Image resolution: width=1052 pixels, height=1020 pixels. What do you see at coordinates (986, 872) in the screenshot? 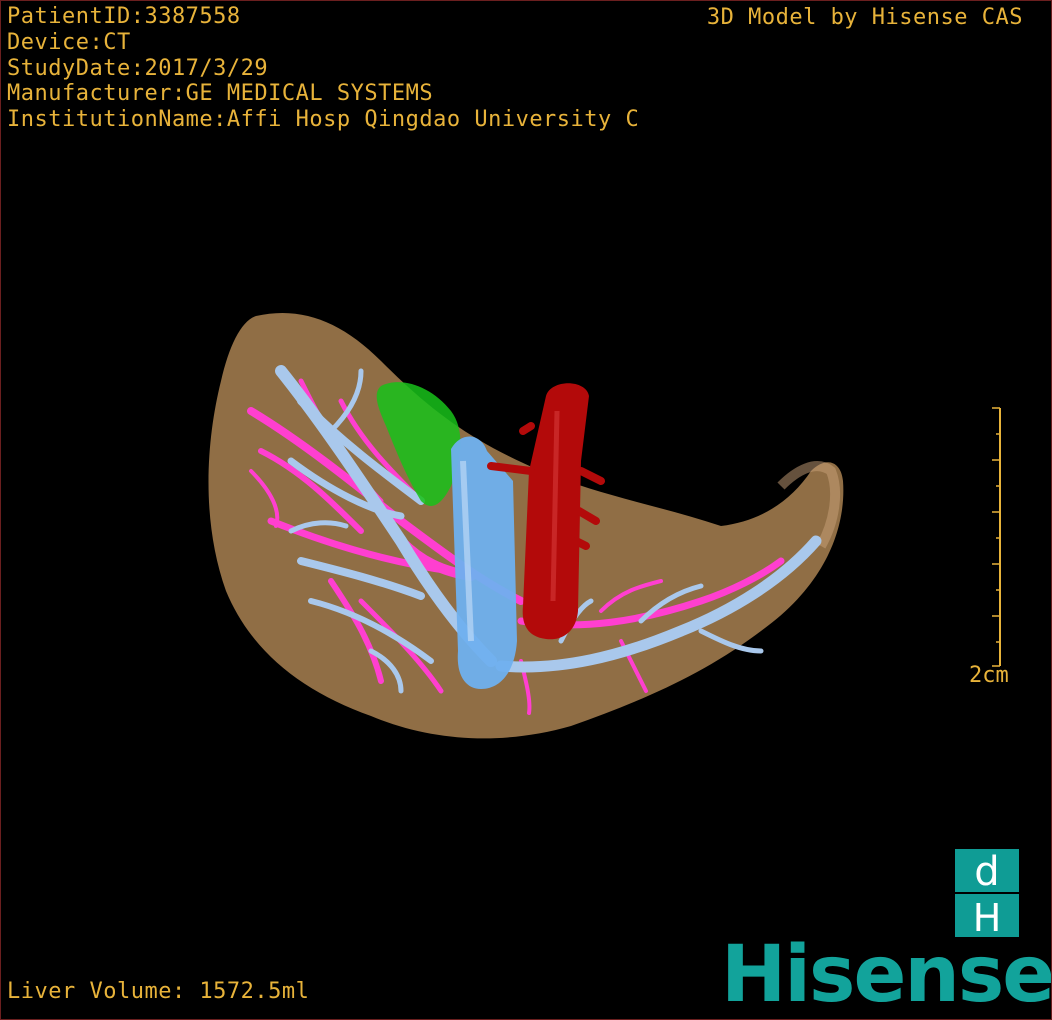
I see `svg-text: d` at bounding box center [986, 872].